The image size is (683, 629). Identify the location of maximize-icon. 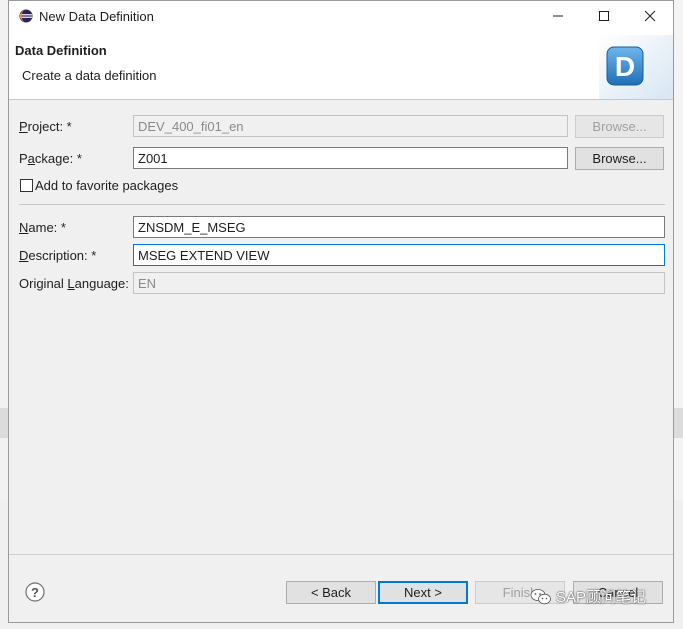
(604, 16).